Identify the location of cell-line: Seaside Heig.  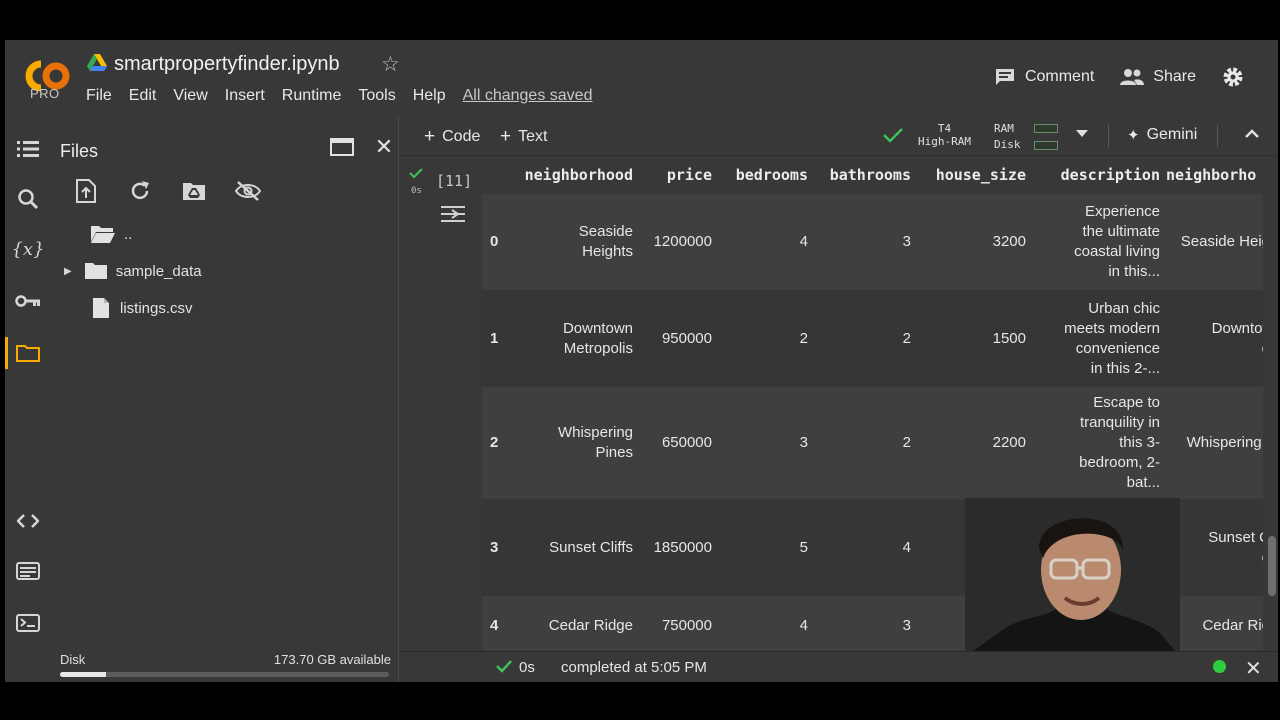
(1221, 241).